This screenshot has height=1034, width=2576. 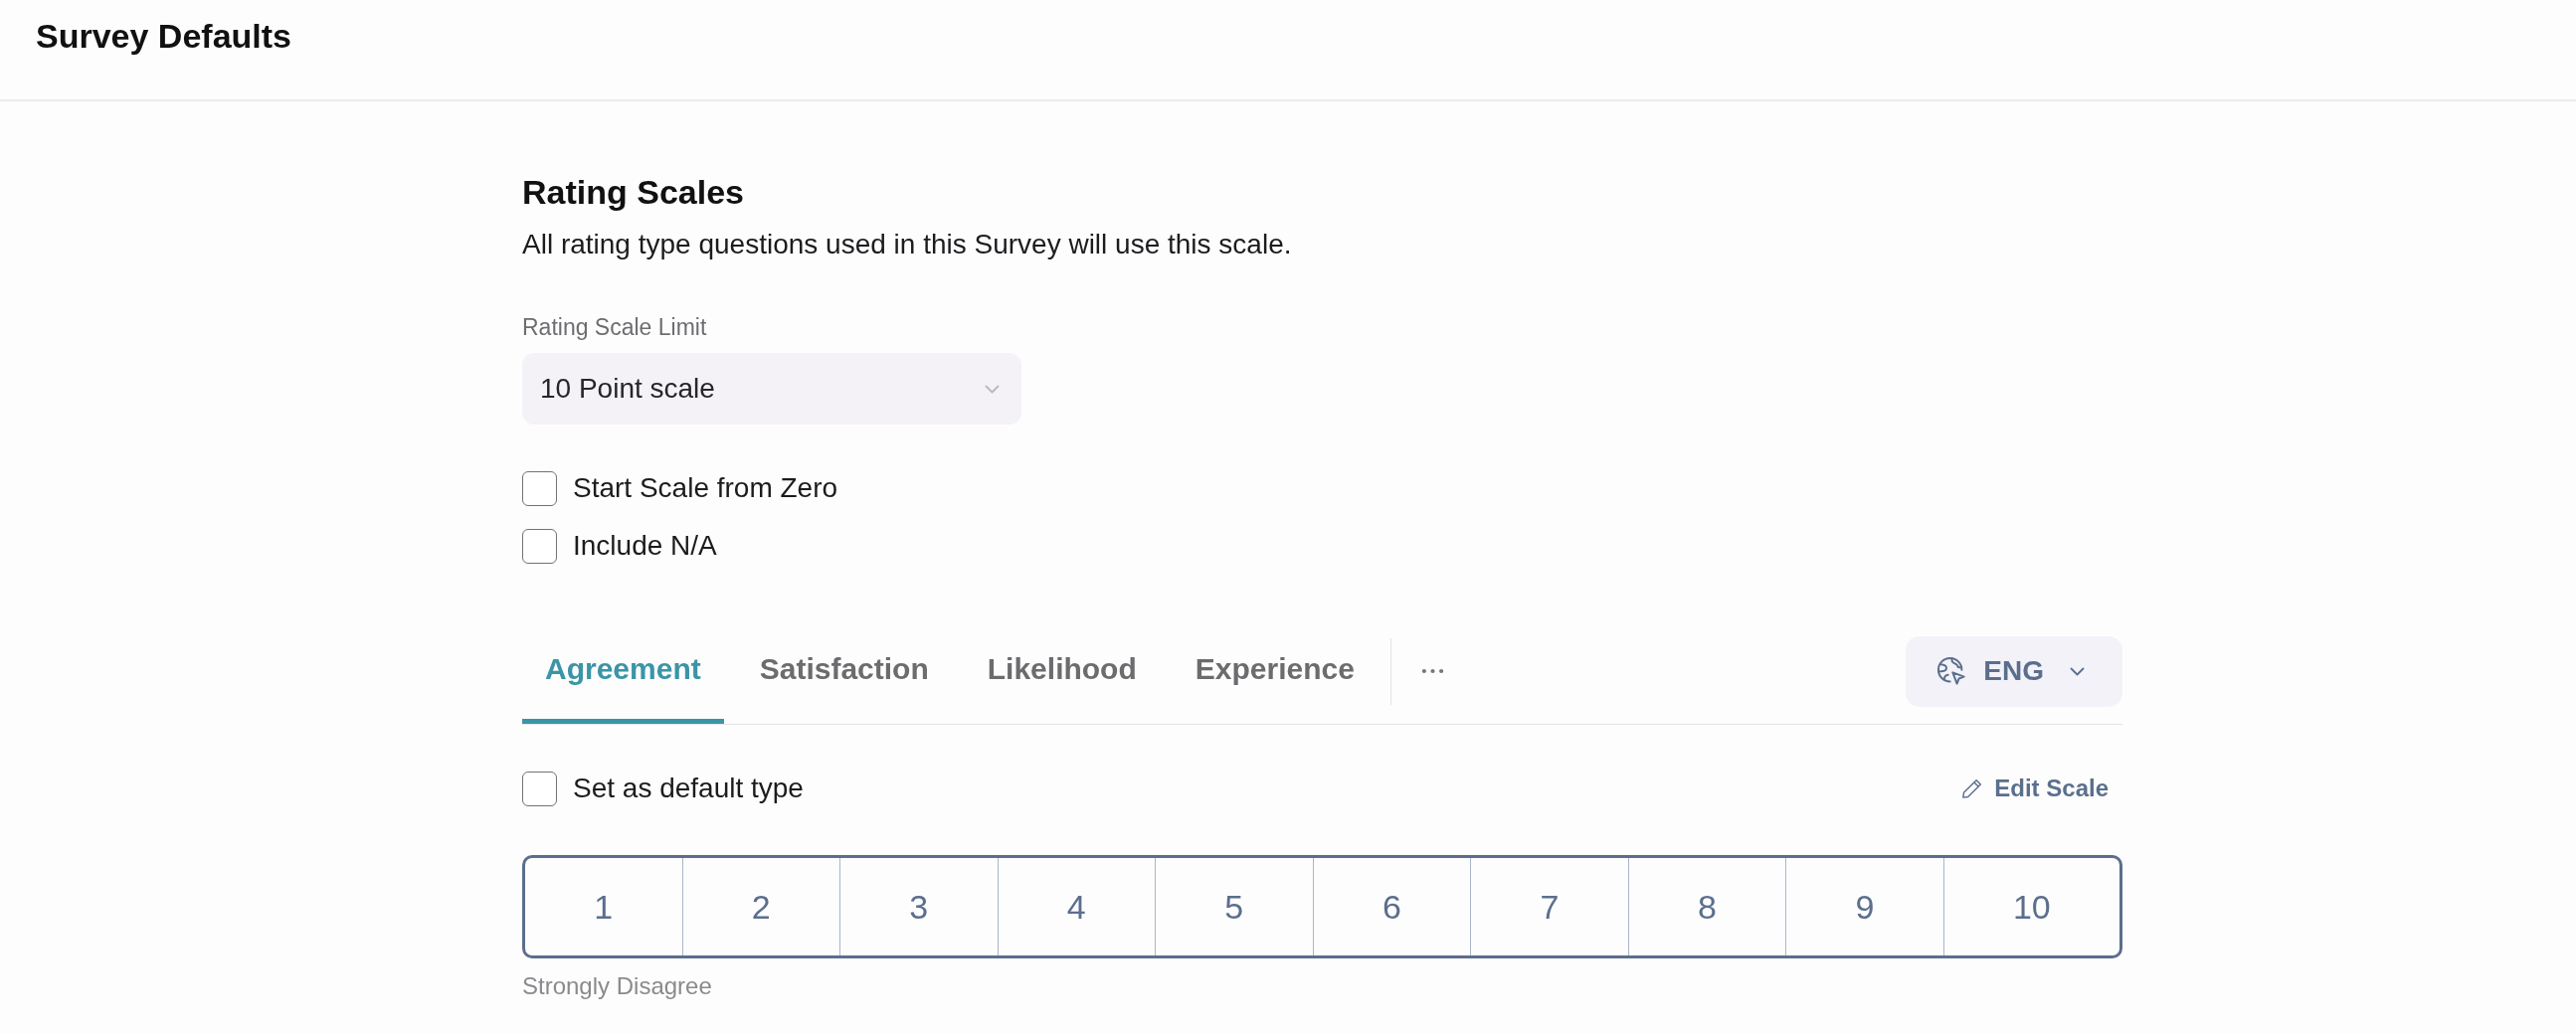 What do you see at coordinates (614, 327) in the screenshot?
I see `field-label: Rating Scale Limit` at bounding box center [614, 327].